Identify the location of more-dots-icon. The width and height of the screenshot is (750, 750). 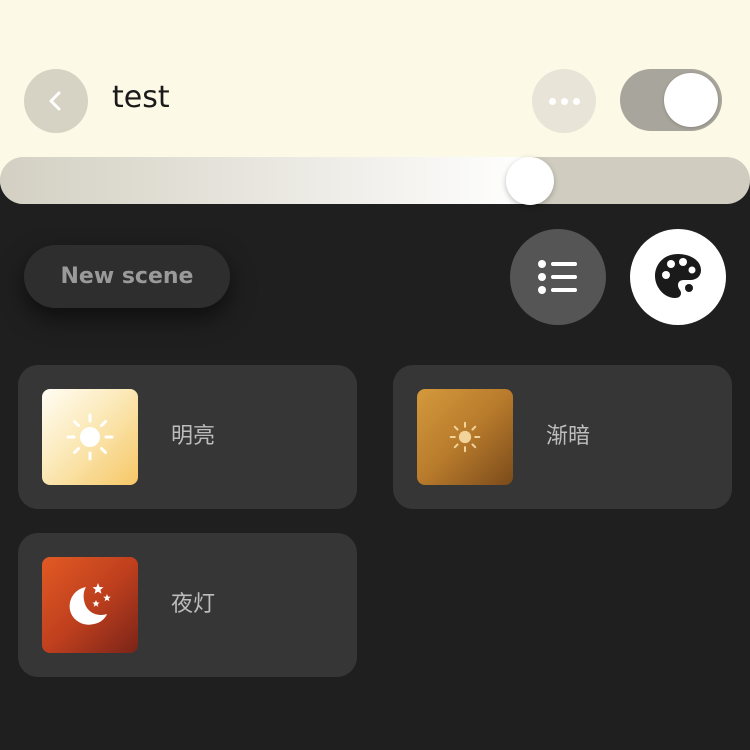
(552, 101).